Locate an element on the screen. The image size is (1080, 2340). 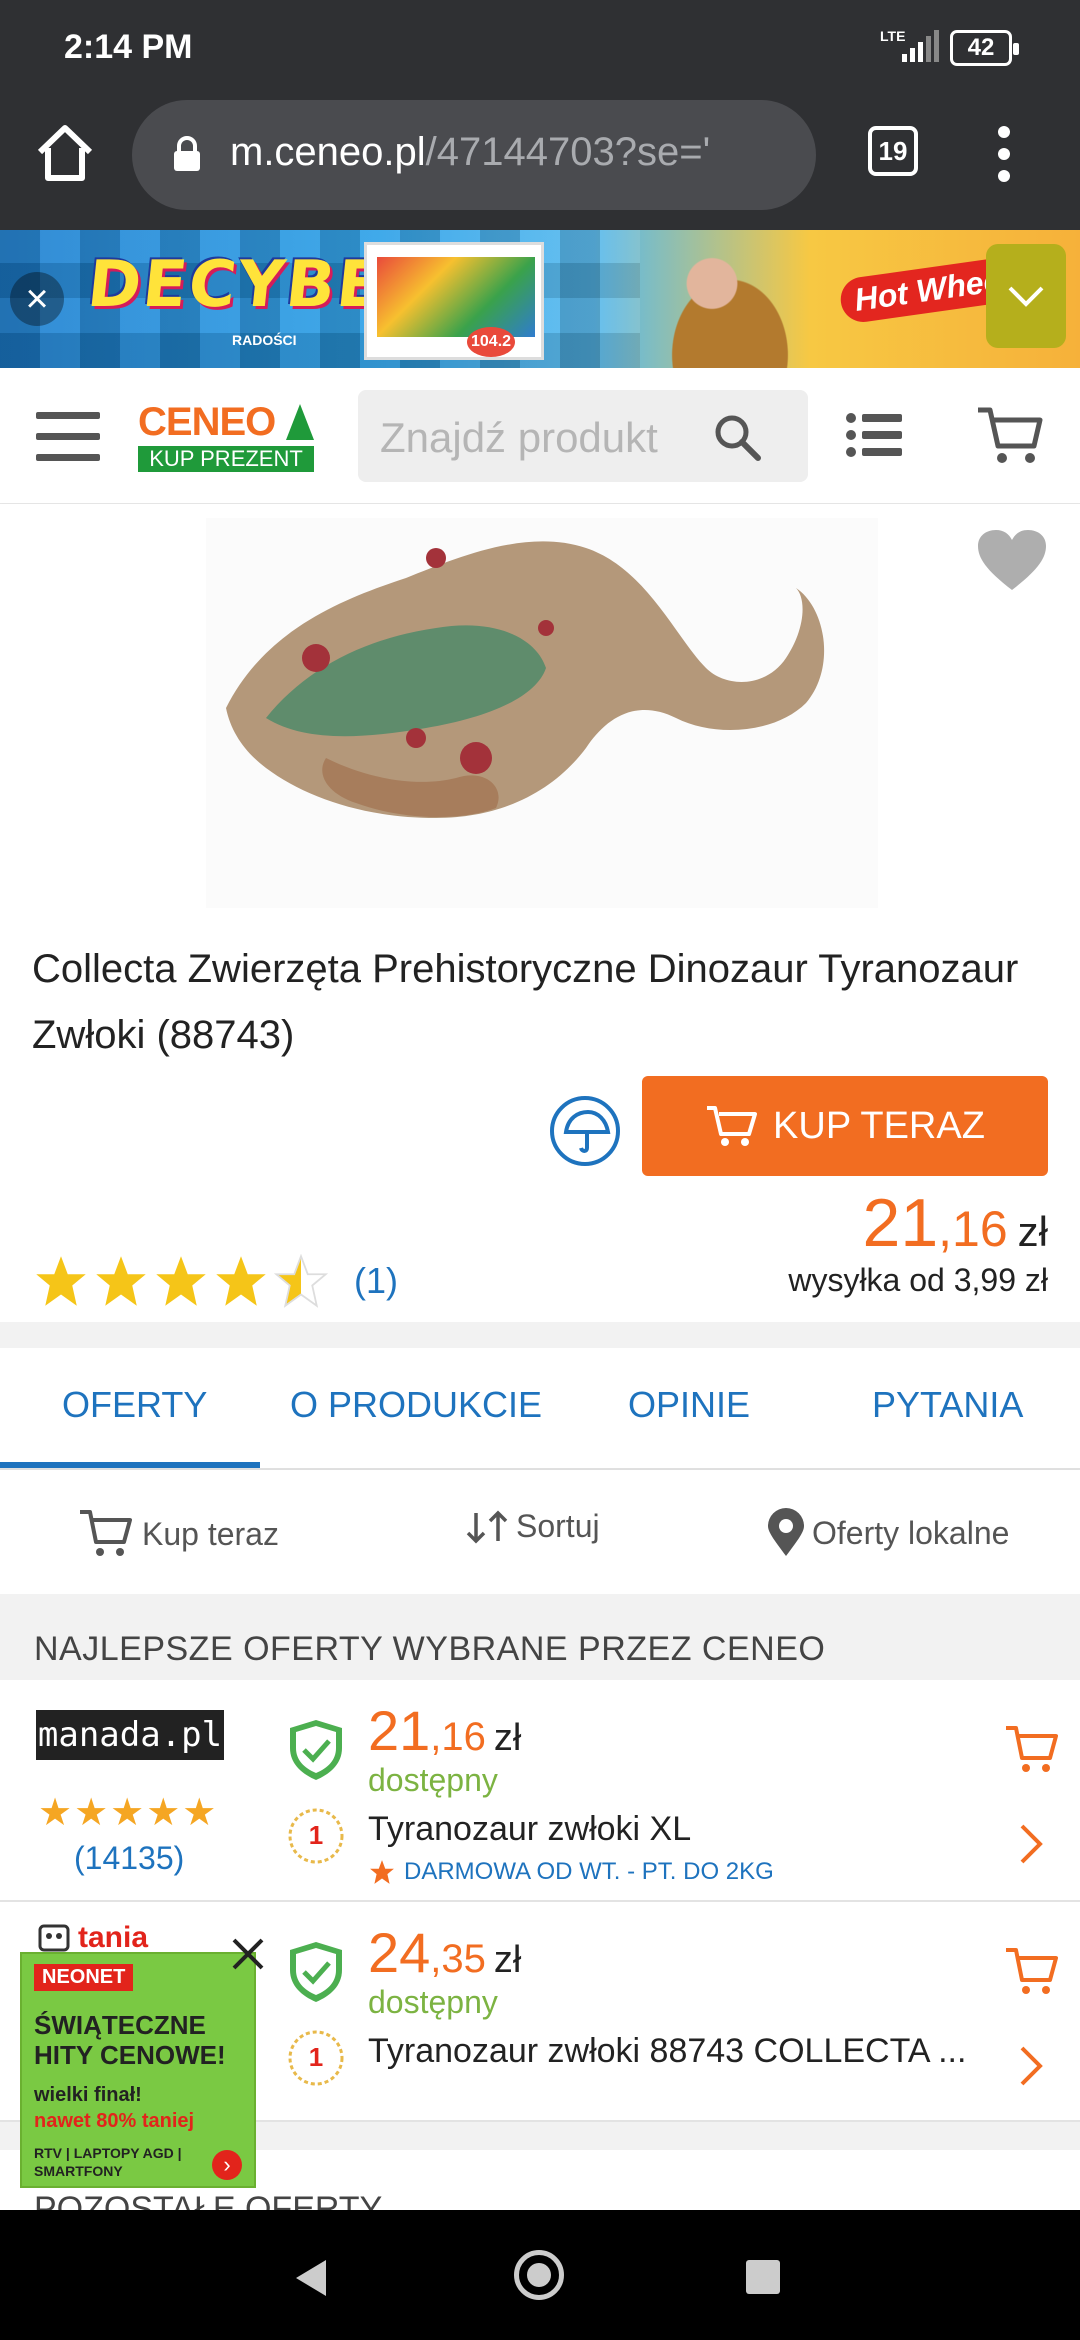
search-icon is located at coordinates (737, 437).